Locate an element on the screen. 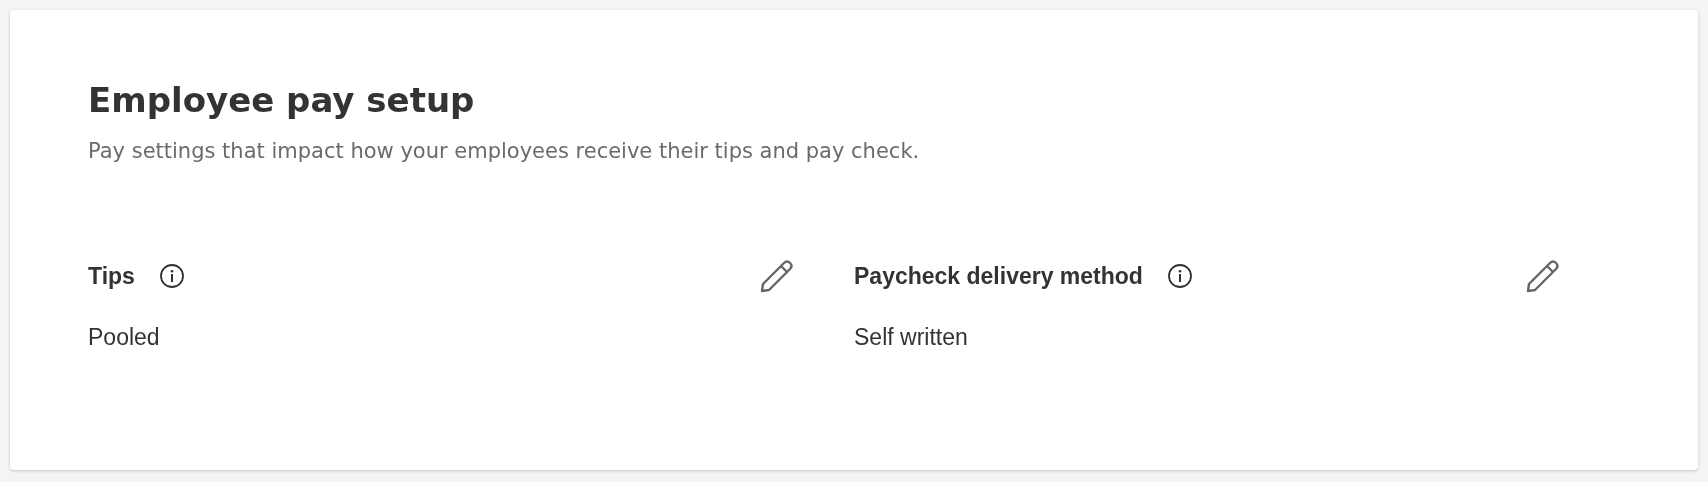  setting-value: Self written is located at coordinates (911, 337).